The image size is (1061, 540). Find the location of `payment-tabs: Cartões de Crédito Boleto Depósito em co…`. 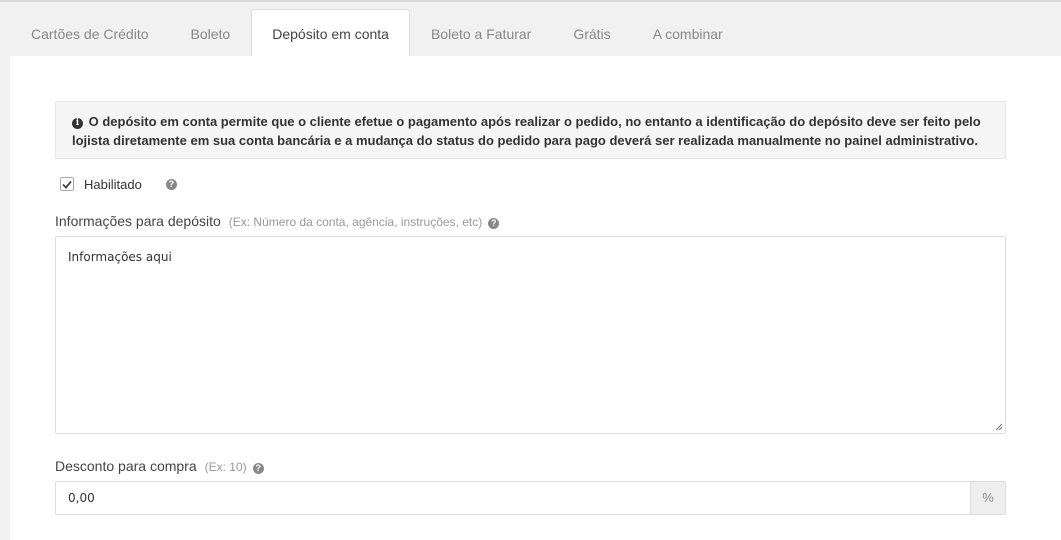

payment-tabs: Cartões de Crédito Boleto Depósito em co… is located at coordinates (535, 33).